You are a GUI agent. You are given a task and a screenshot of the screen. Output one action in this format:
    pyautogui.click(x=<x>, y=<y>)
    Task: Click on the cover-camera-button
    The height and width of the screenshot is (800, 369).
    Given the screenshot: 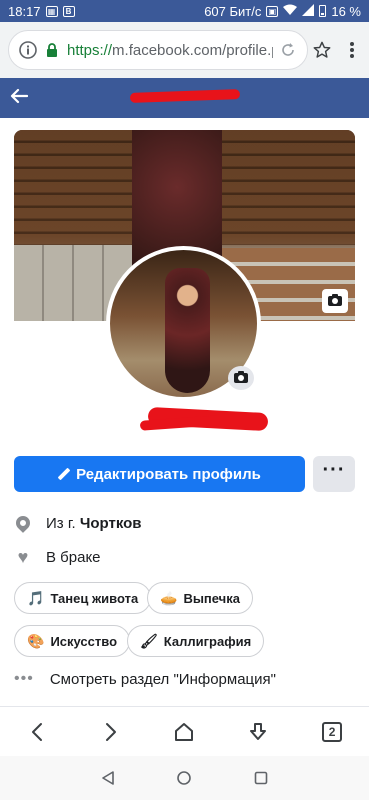 What is the action you would take?
    pyautogui.click(x=335, y=301)
    